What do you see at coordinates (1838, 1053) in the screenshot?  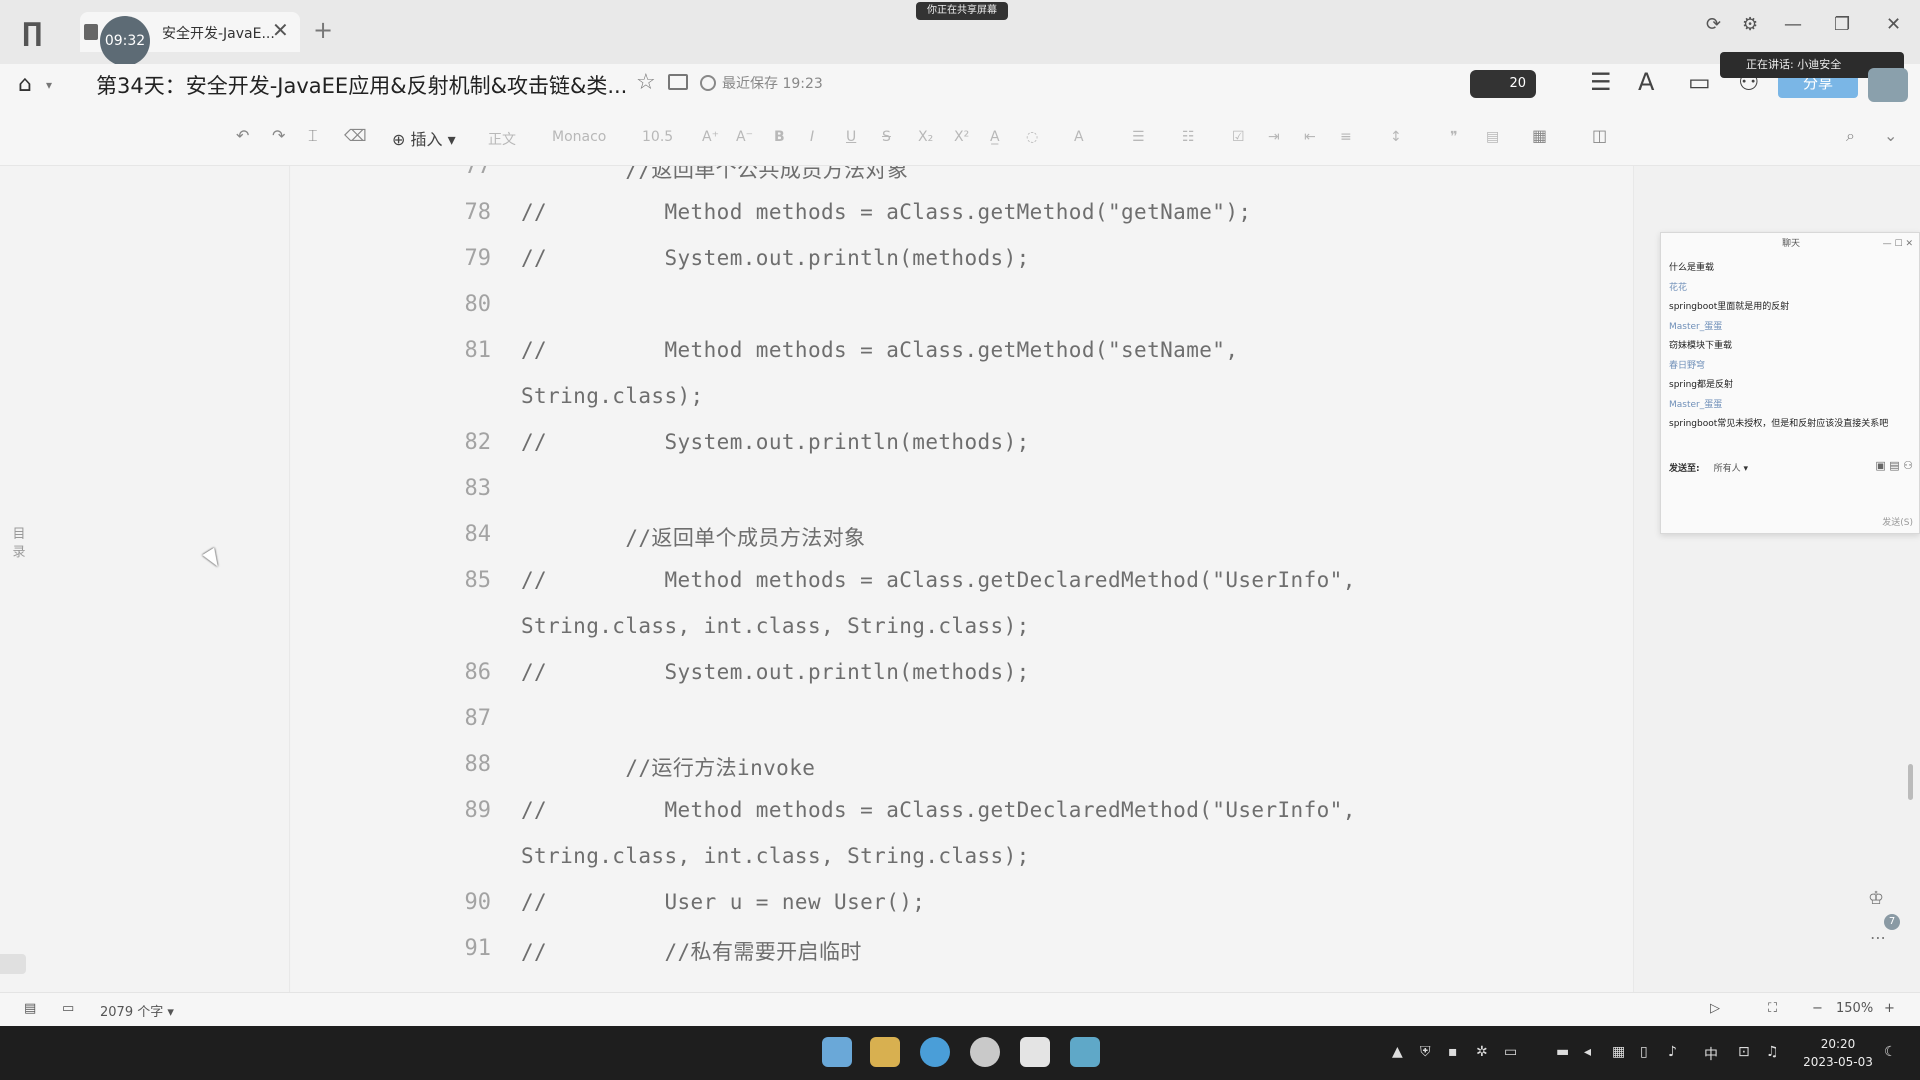 I see `system-clock: 20:20 2023-05-03` at bounding box center [1838, 1053].